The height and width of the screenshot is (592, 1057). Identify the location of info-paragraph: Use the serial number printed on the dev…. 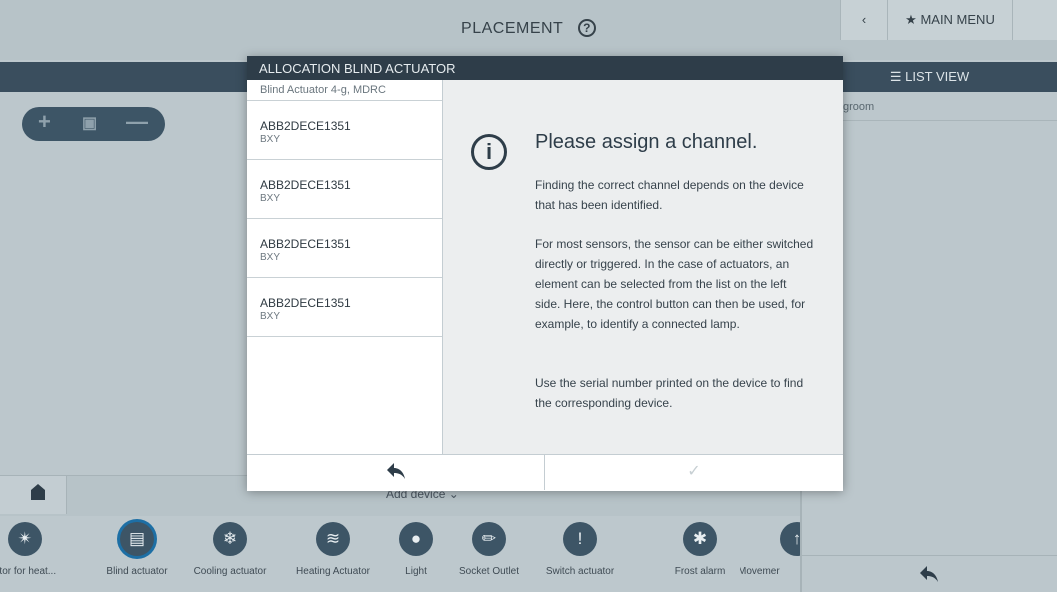
(669, 393).